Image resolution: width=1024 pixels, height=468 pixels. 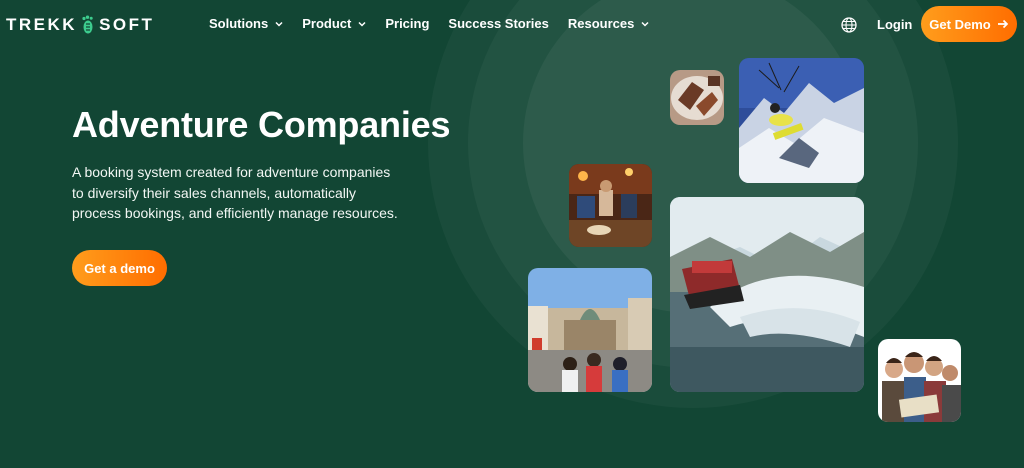 What do you see at coordinates (246, 23) in the screenshot?
I see `nav-item-solutions: Solutions` at bounding box center [246, 23].